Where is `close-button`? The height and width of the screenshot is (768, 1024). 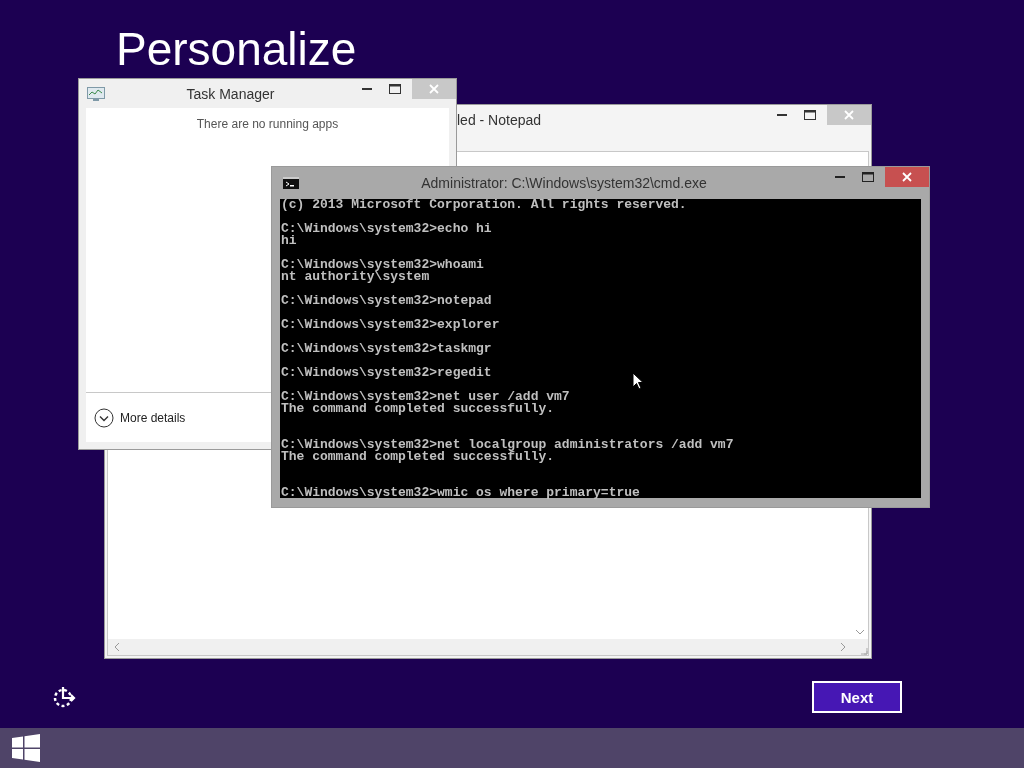
close-button is located at coordinates (907, 177).